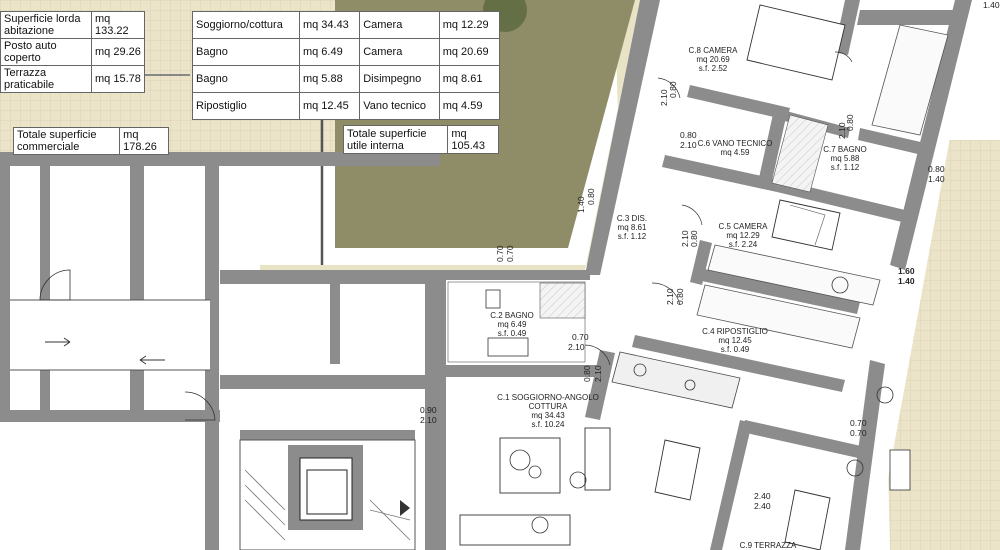  I want to click on room-label-c9: C.9 TERRAZZA, so click(768, 545).